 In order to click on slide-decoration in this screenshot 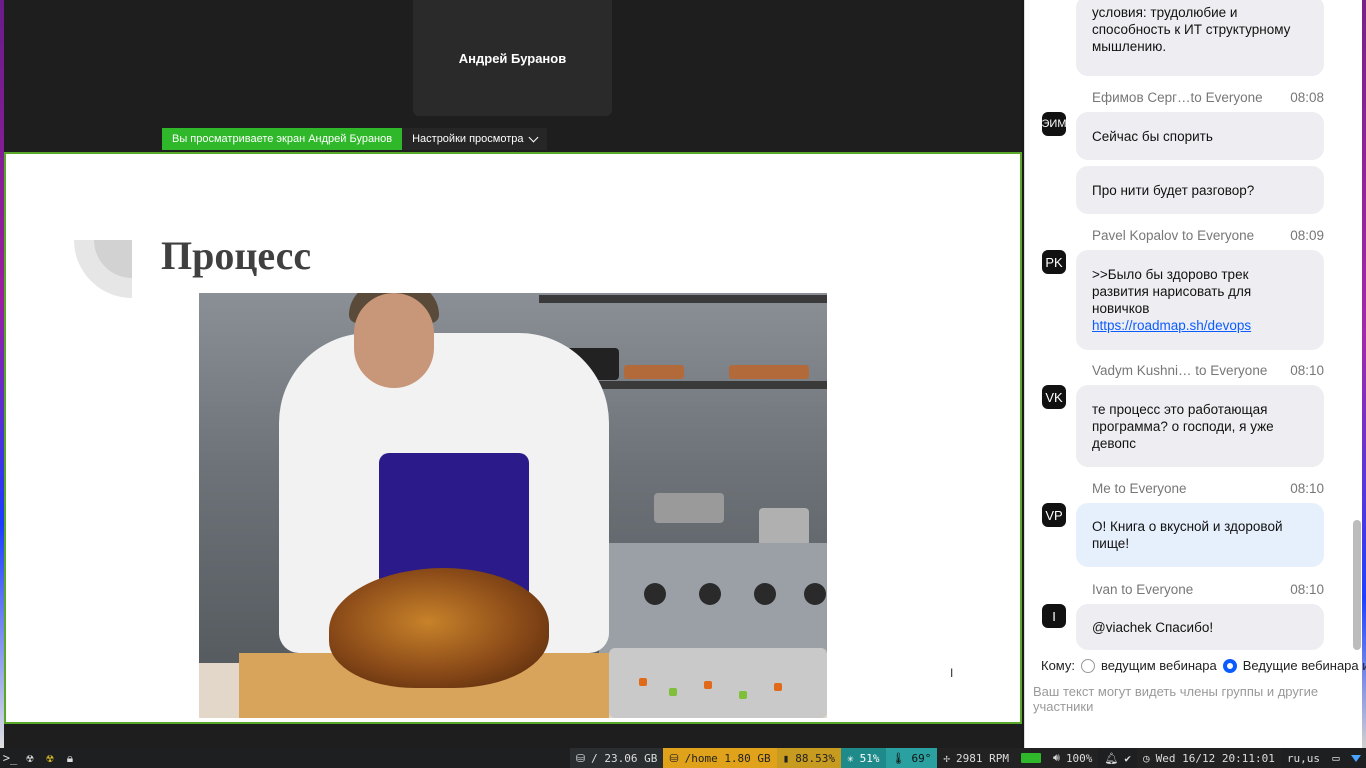, I will do `click(103, 269)`.